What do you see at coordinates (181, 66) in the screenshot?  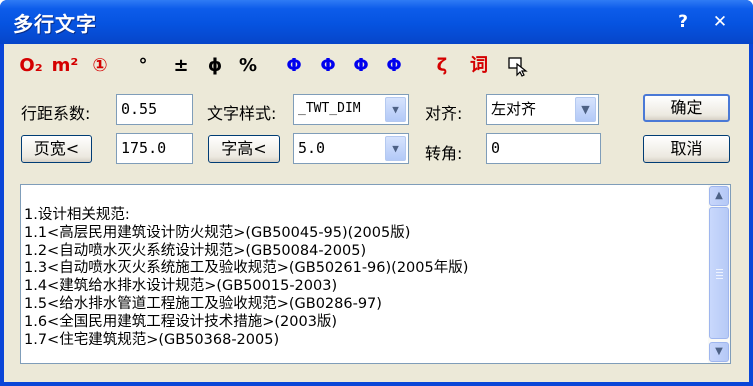 I see `plus-minus-tool: ±` at bounding box center [181, 66].